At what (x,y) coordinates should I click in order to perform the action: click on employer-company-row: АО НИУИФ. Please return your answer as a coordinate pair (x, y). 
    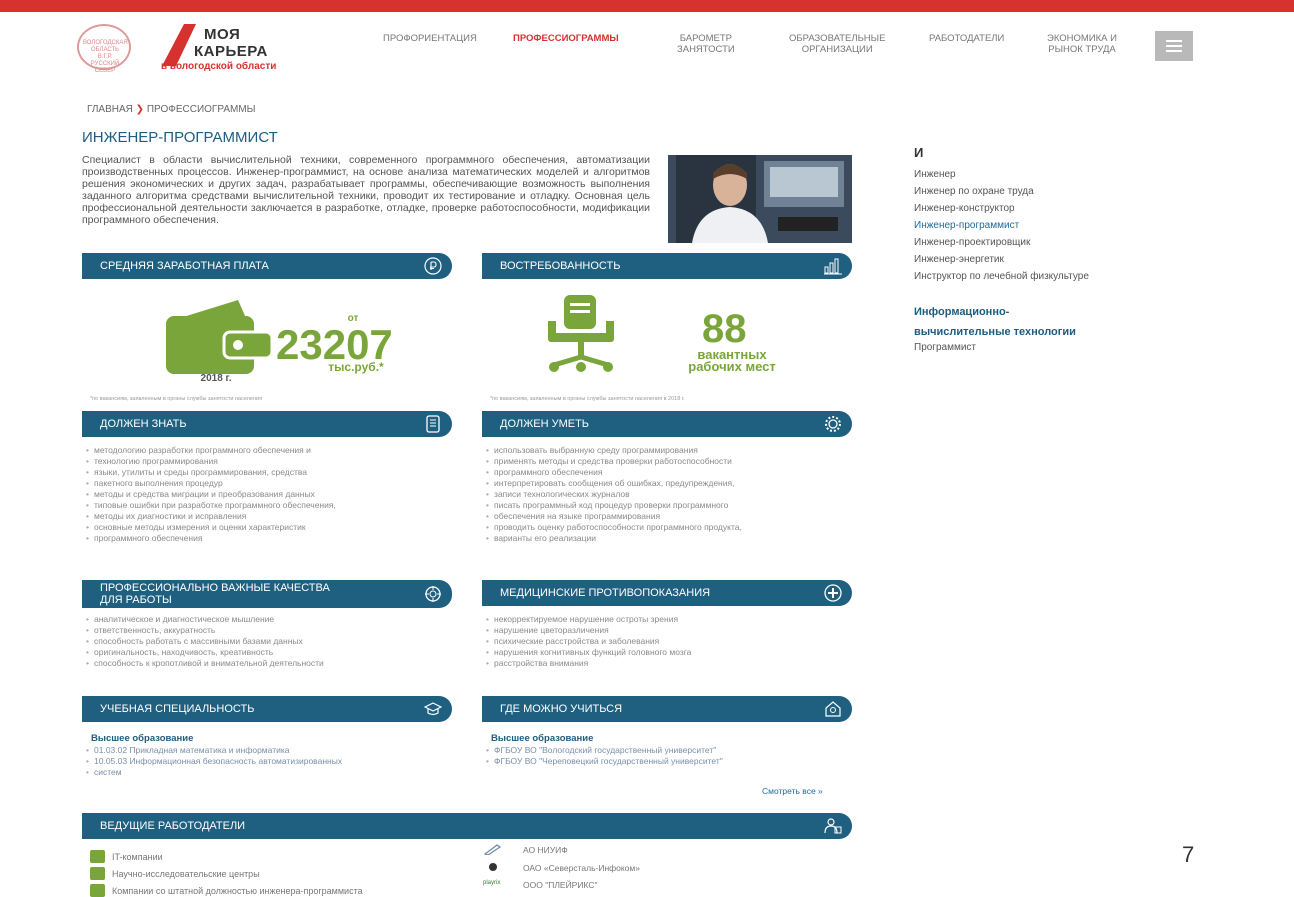
    Looking at the image, I should click on (525, 849).